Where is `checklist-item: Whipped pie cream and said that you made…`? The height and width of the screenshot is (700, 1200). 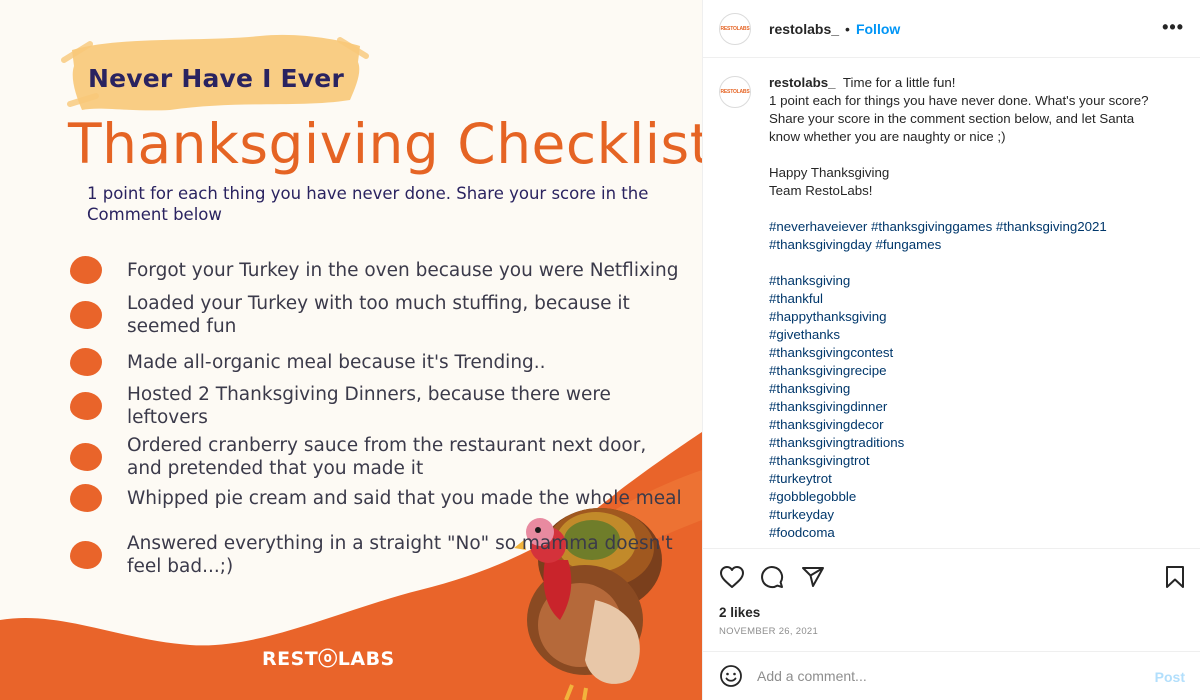
checklist-item: Whipped pie cream and said that you made… is located at coordinates (380, 498).